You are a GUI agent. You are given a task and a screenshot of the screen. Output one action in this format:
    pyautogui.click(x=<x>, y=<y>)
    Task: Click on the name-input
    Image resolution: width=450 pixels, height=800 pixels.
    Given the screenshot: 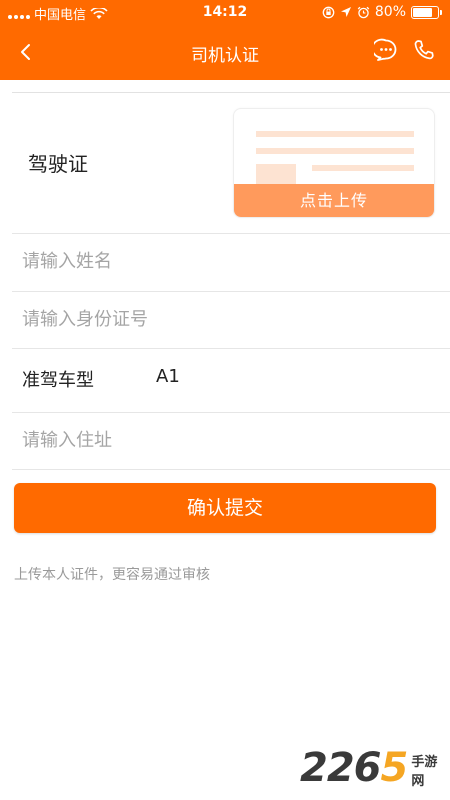 What is the action you would take?
    pyautogui.click(x=227, y=261)
    